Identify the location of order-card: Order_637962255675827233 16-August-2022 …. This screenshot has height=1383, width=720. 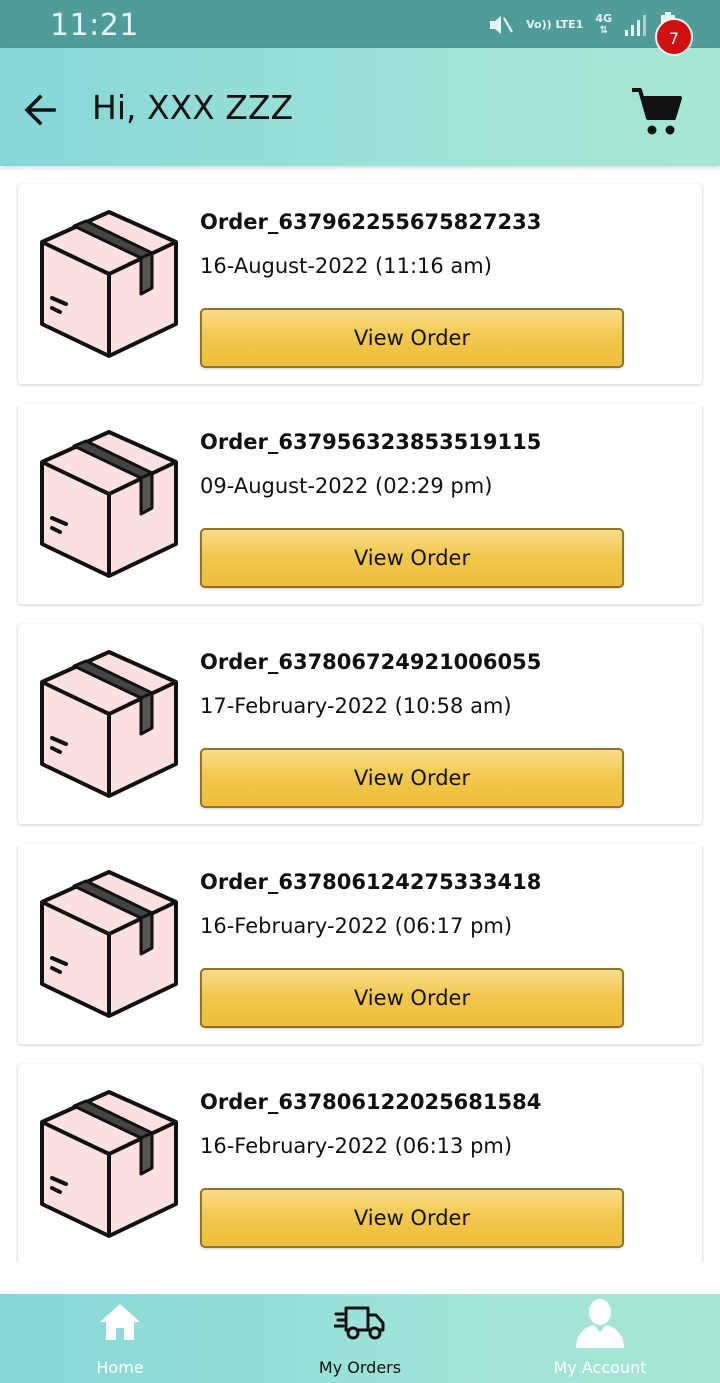
(360, 284).